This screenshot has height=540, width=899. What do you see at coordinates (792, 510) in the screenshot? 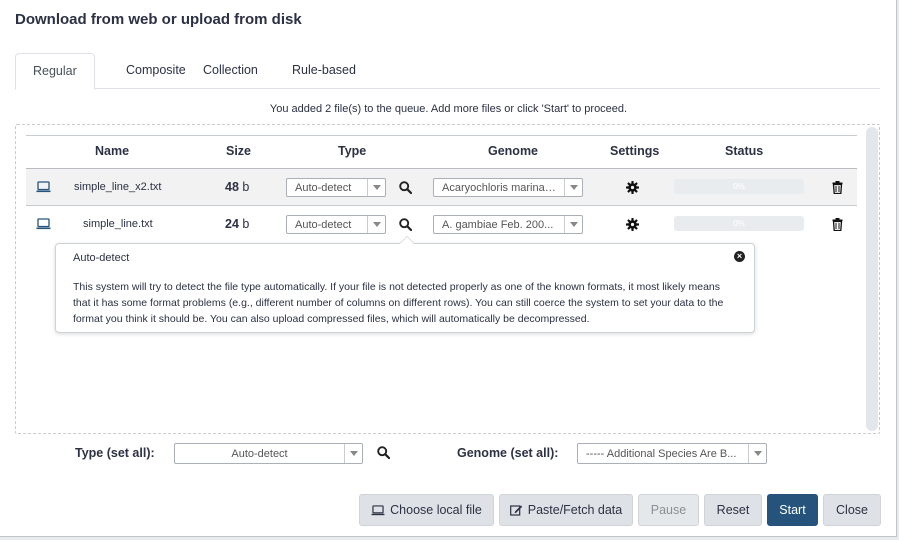
I see `start-button: Start` at bounding box center [792, 510].